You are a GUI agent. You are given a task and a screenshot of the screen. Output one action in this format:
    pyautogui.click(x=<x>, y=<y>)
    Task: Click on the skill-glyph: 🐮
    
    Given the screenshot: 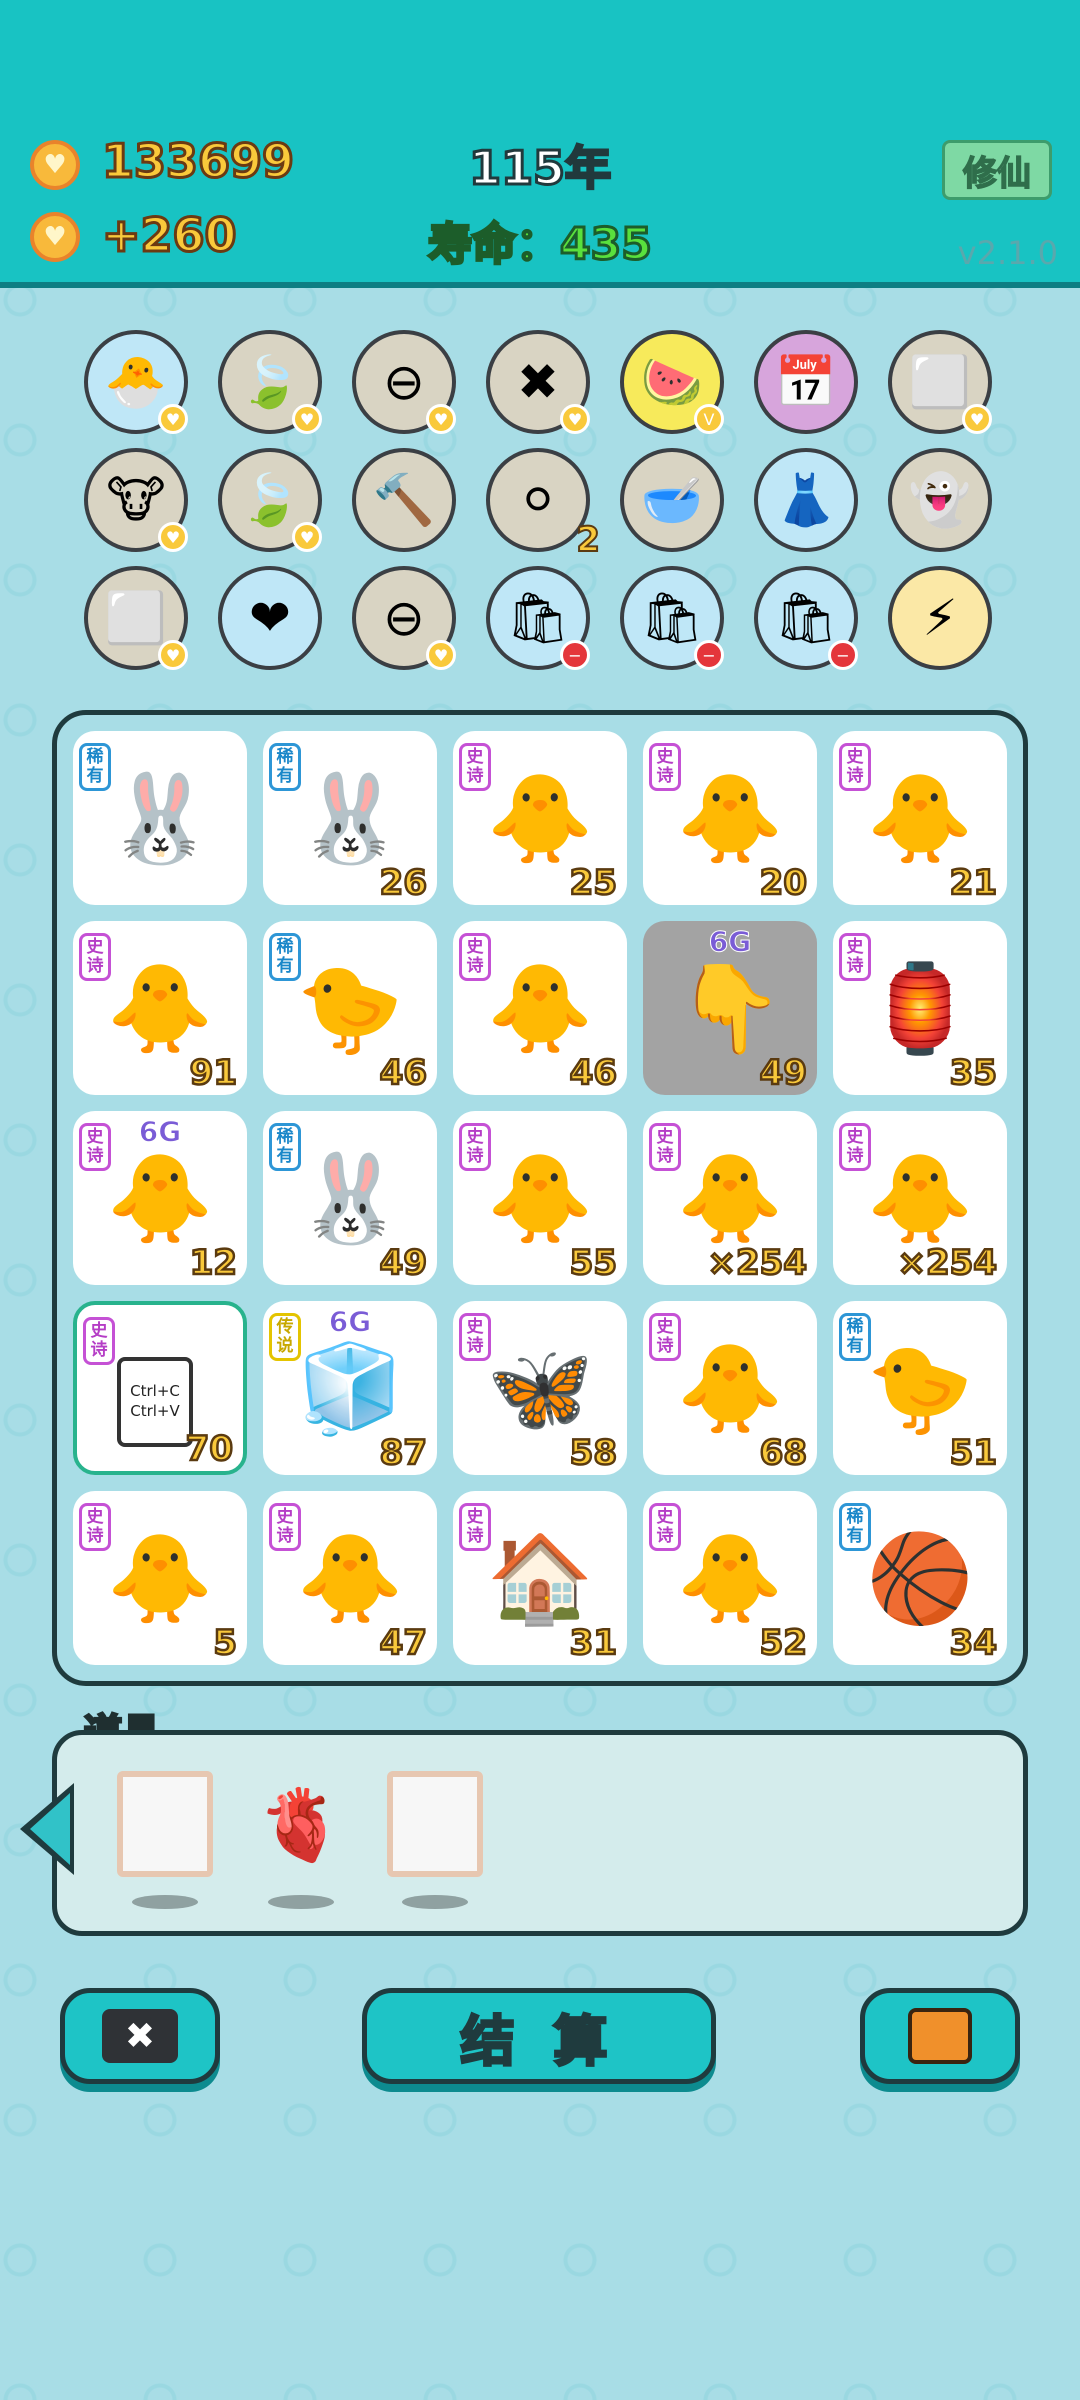 What is the action you would take?
    pyautogui.click(x=136, y=500)
    